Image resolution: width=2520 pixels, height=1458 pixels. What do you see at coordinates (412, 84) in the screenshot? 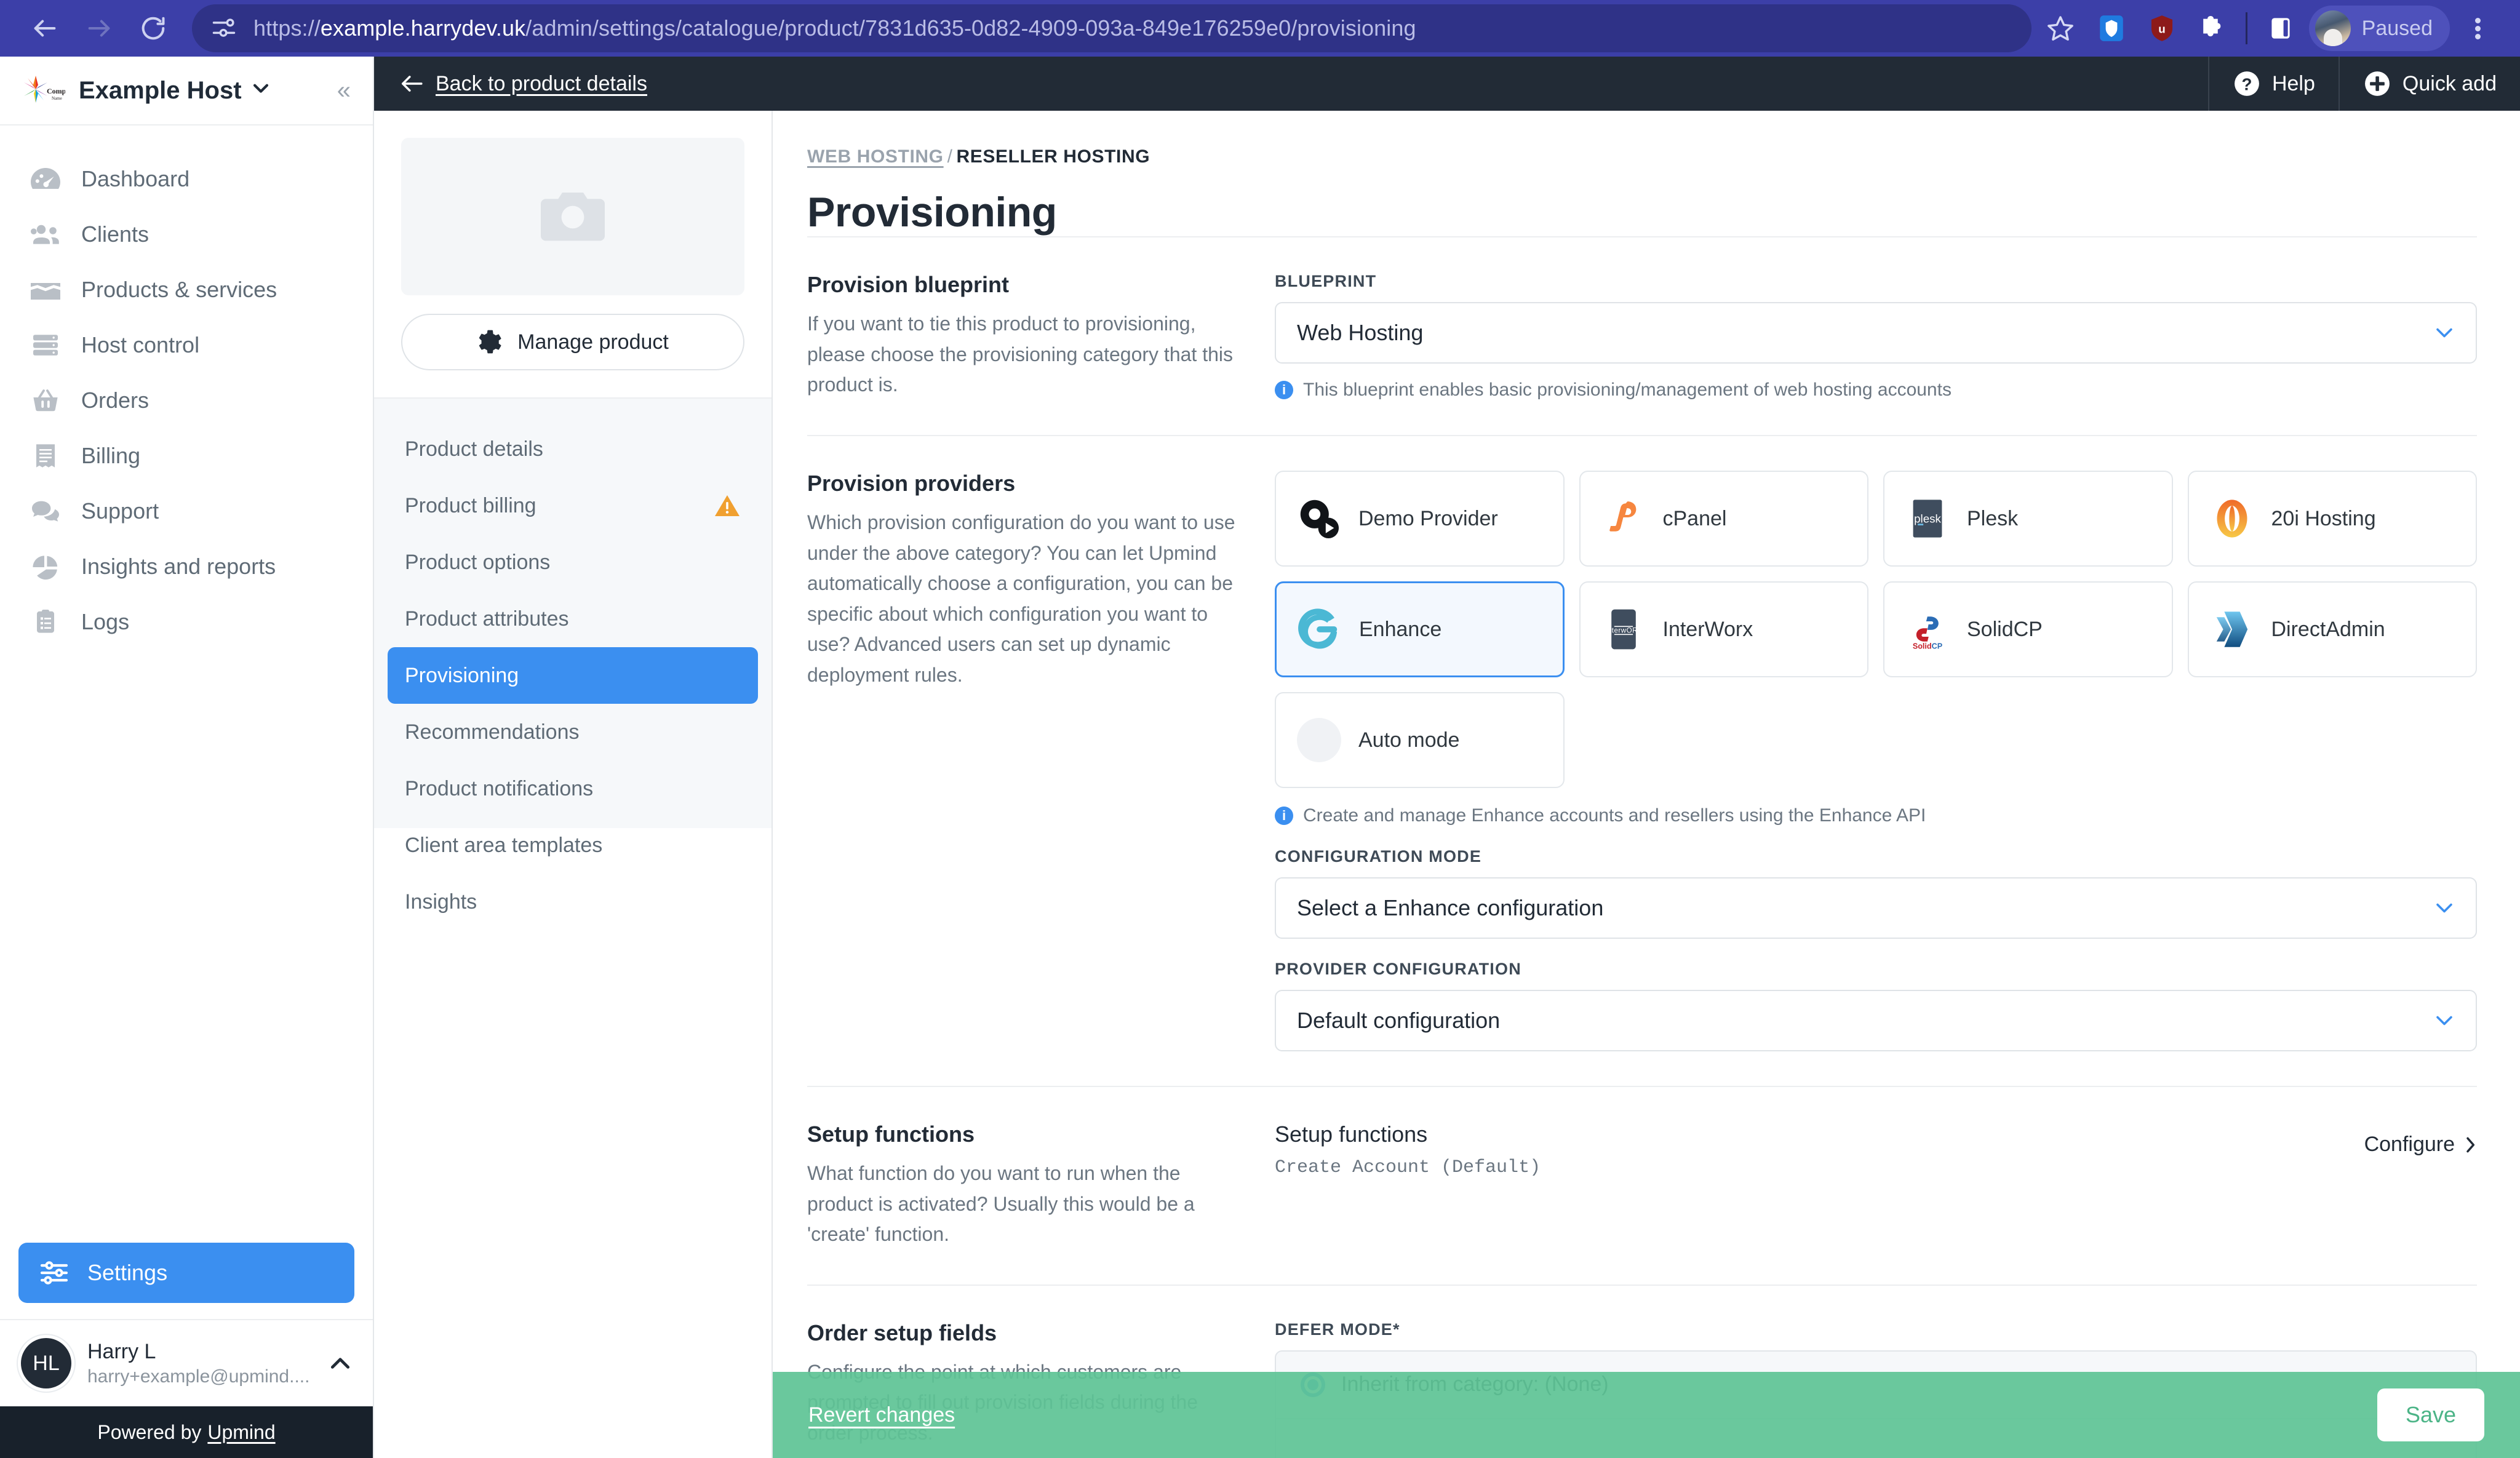
I see `arrow-left-icon` at bounding box center [412, 84].